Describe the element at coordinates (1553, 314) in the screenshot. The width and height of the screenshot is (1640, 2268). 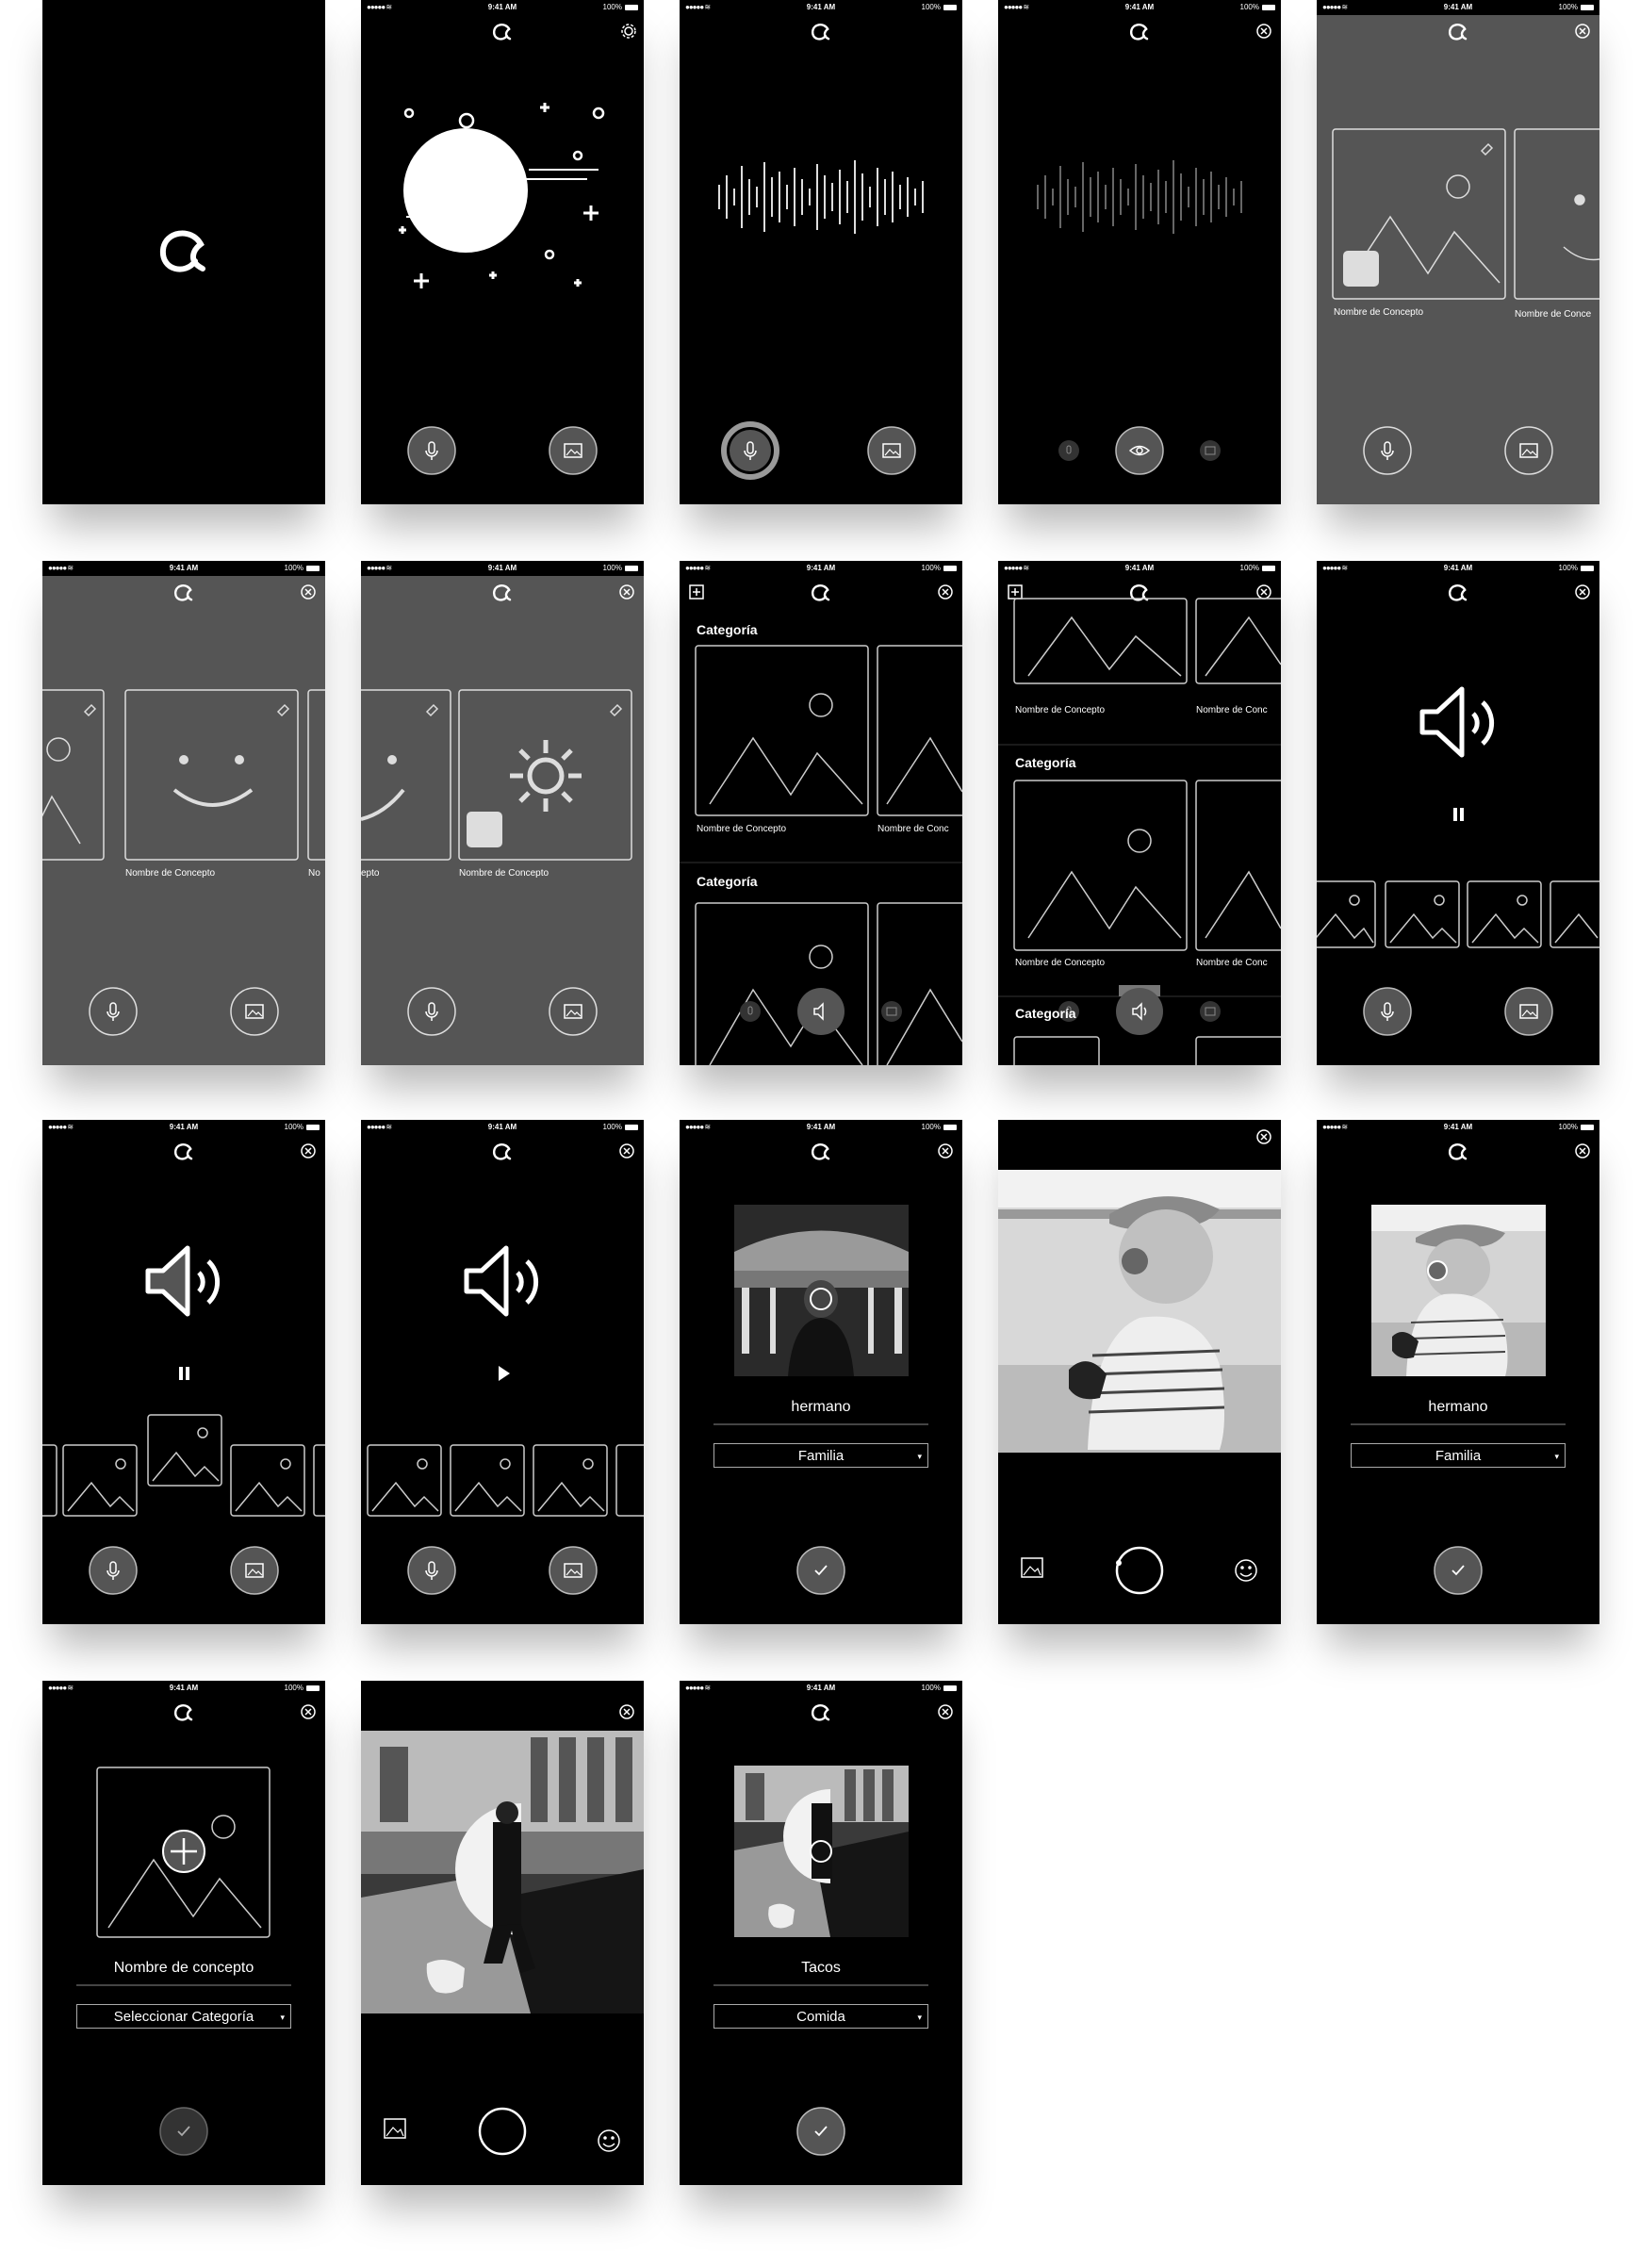
I see `concept-label: Nombre de Conce` at that location.